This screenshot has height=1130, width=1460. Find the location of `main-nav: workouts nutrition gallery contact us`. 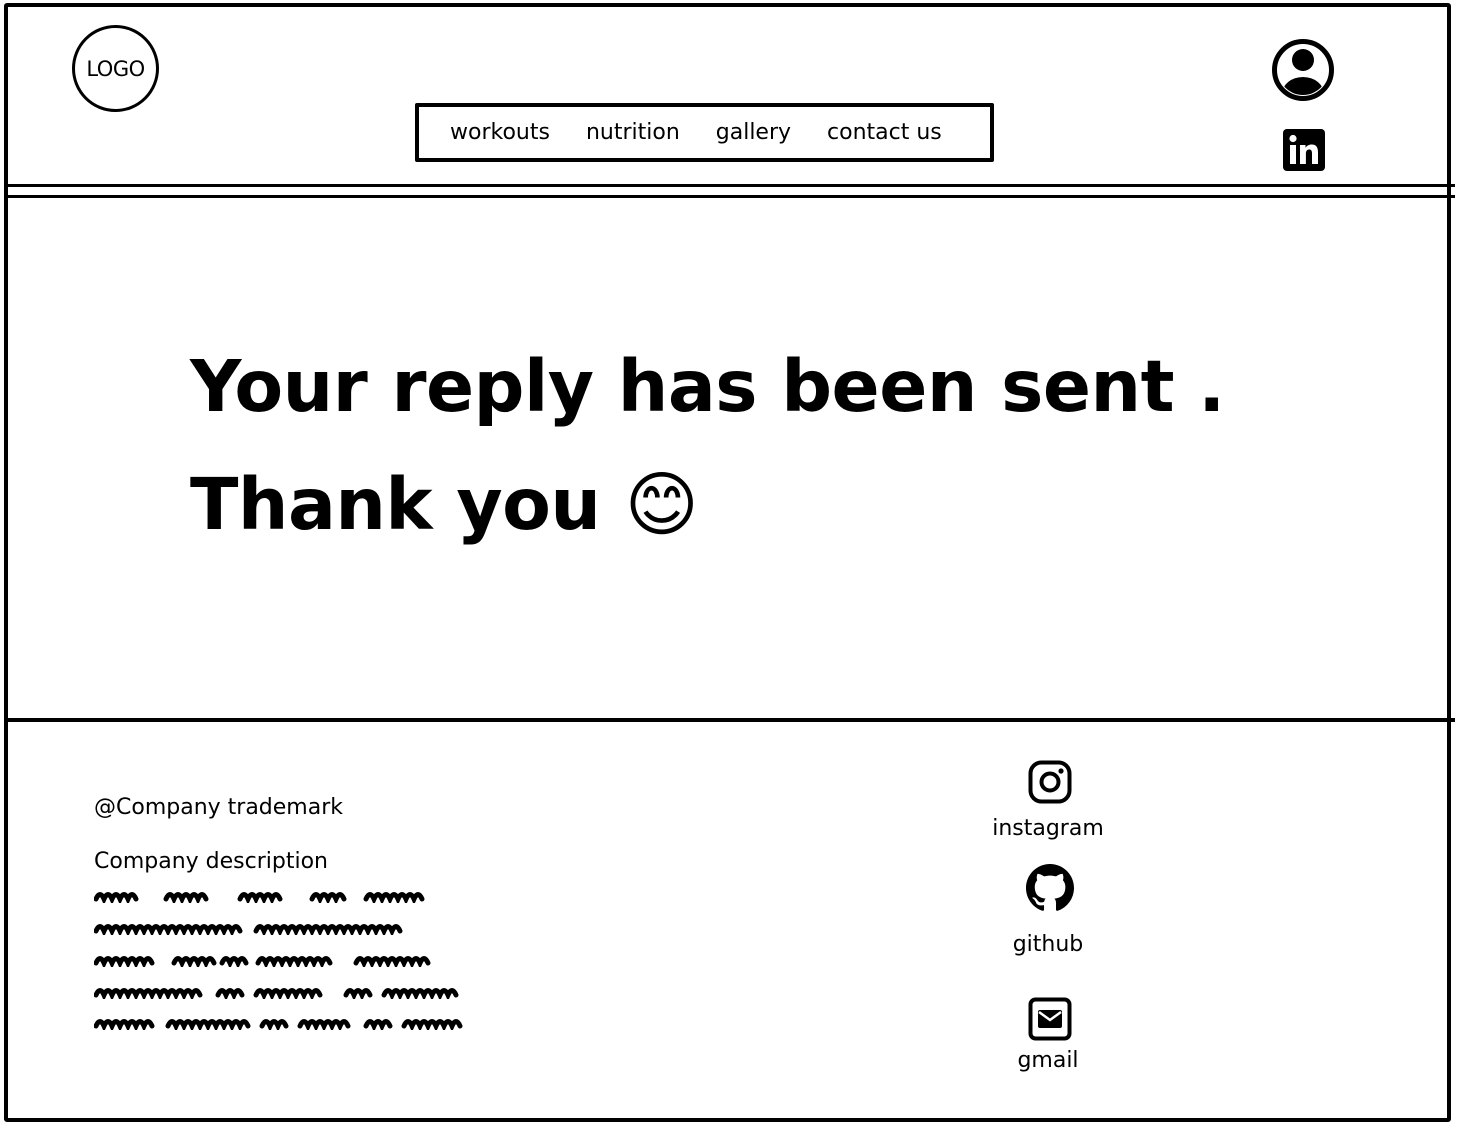

main-nav: workouts nutrition gallery contact us is located at coordinates (704, 132).